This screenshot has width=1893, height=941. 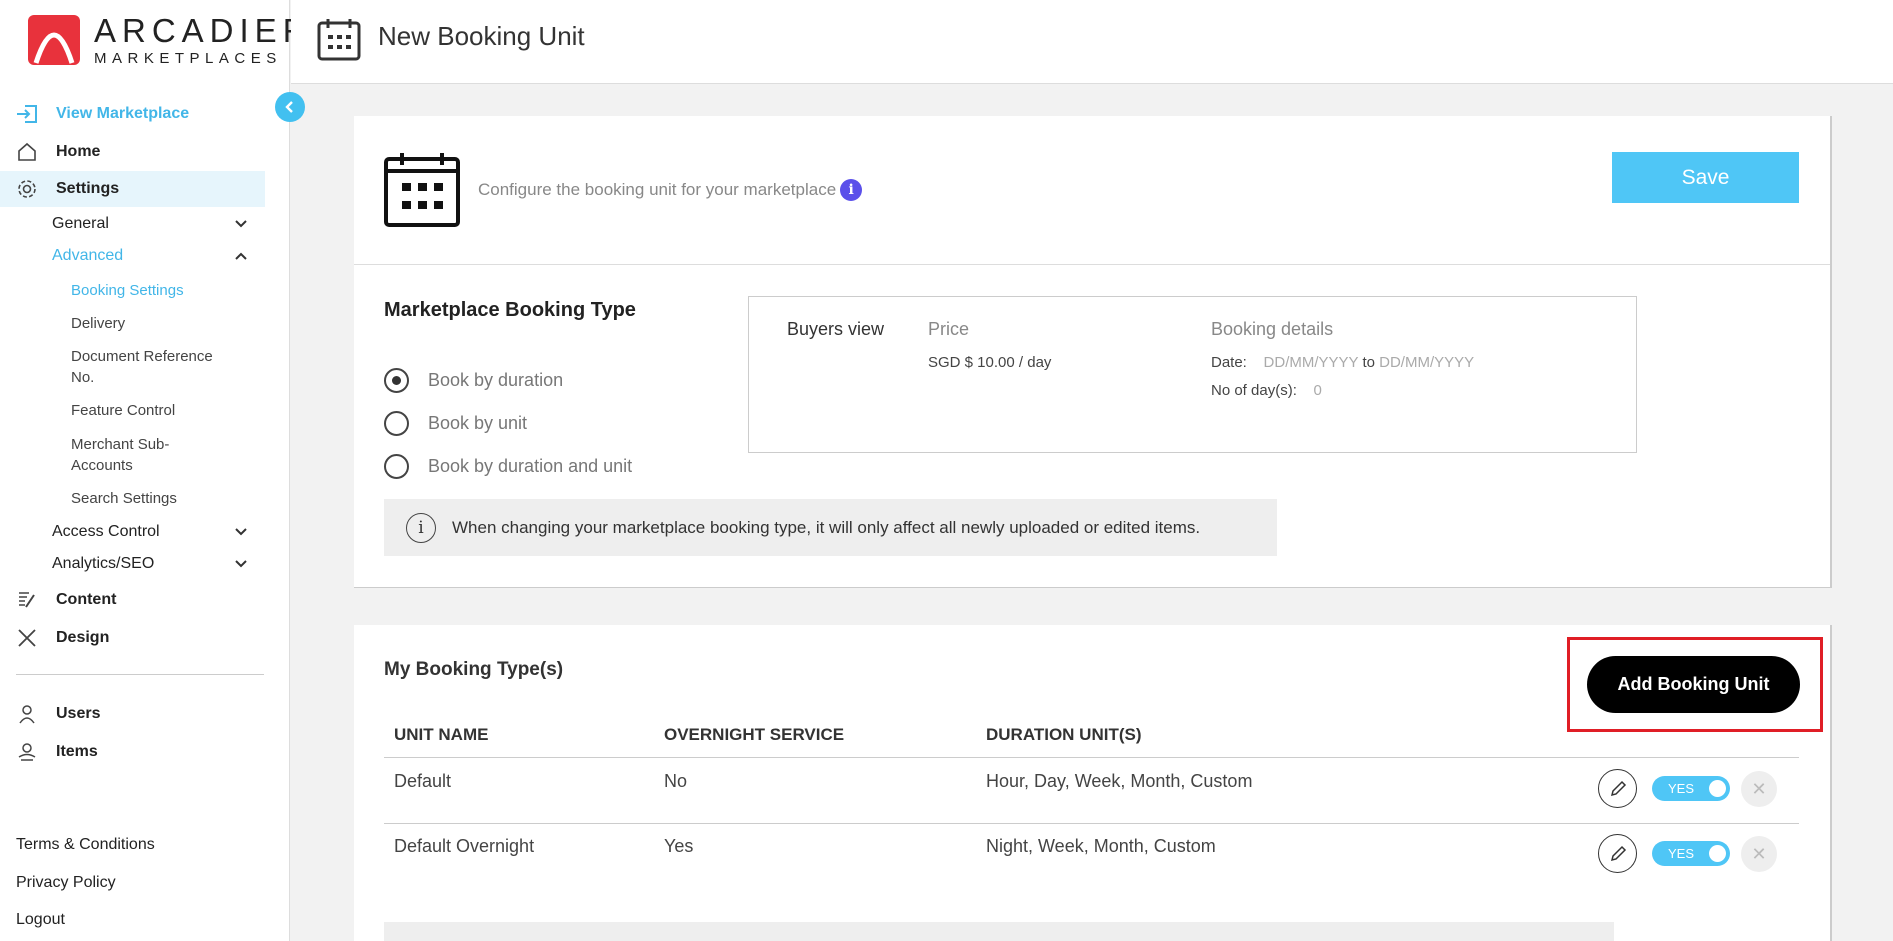 What do you see at coordinates (496, 380) in the screenshot?
I see `radio-label: Book by duration` at bounding box center [496, 380].